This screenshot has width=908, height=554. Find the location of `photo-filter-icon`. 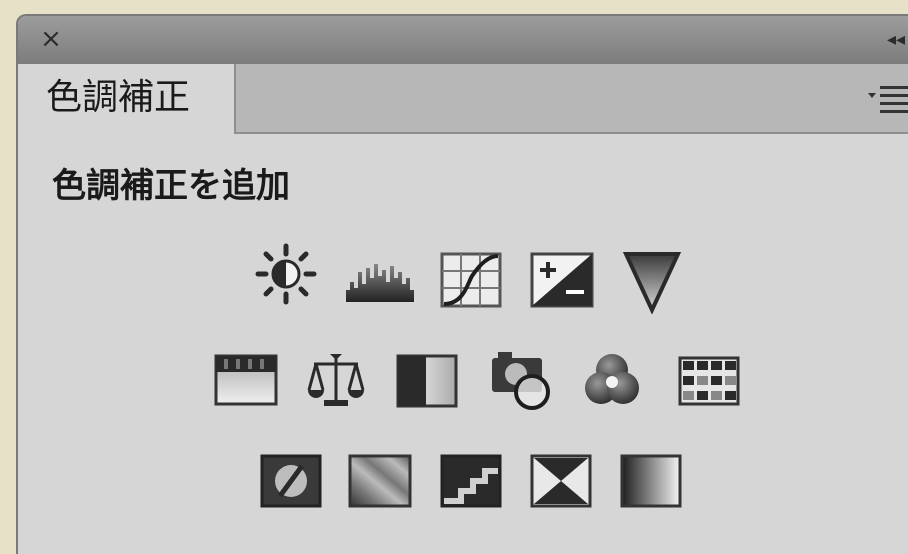

photo-filter-icon is located at coordinates (523, 379).